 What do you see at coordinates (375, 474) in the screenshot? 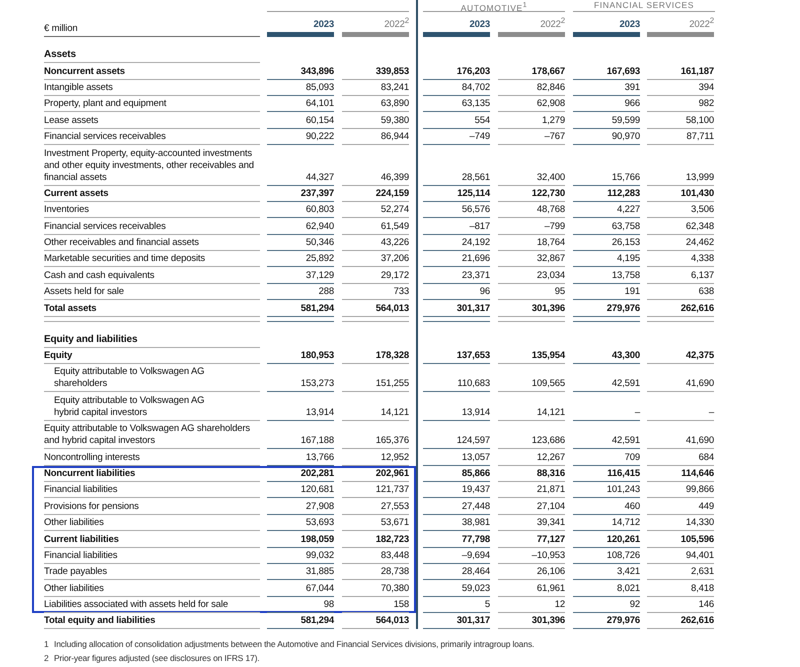
I see `table-cell: 202,961` at bounding box center [375, 474].